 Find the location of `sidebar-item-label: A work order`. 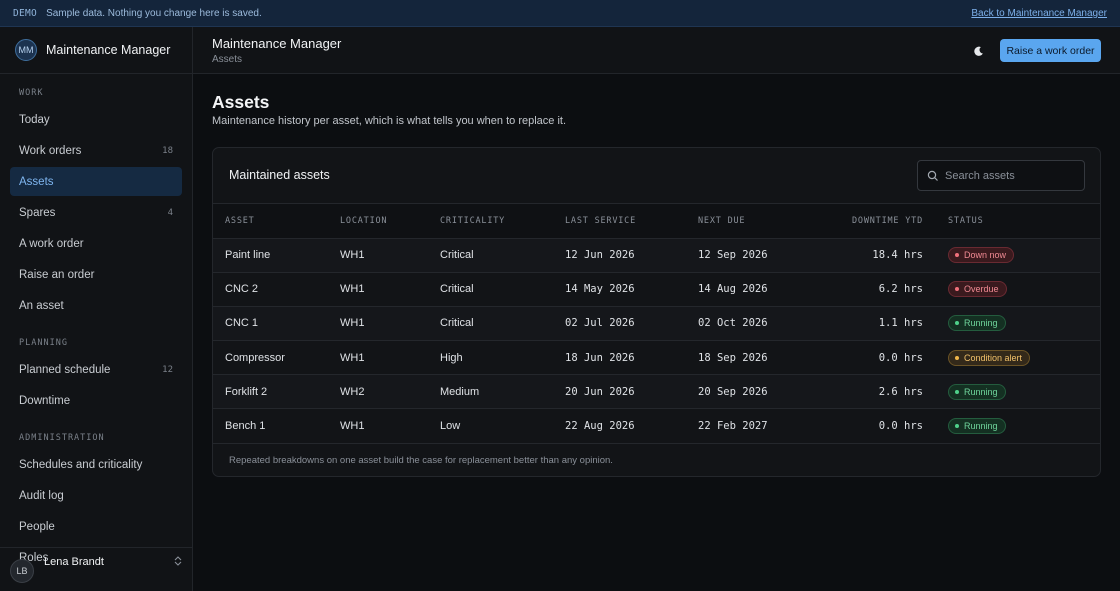

sidebar-item-label: A work order is located at coordinates (51, 243).